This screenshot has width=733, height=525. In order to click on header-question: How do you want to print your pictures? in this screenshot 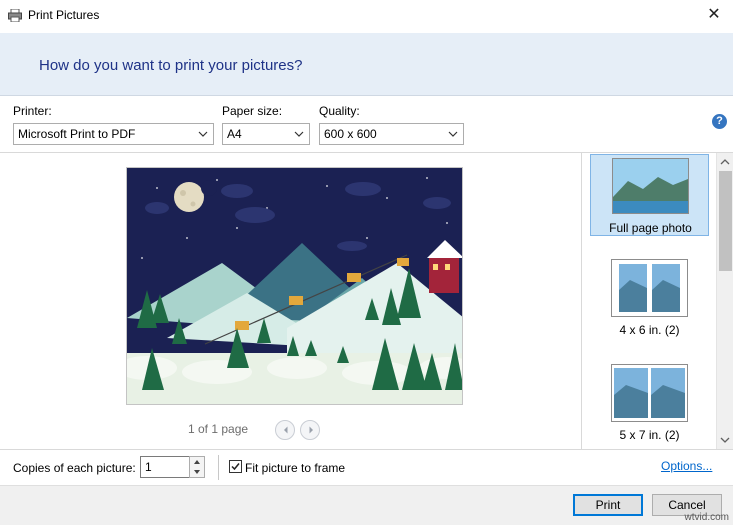, I will do `click(171, 65)`.